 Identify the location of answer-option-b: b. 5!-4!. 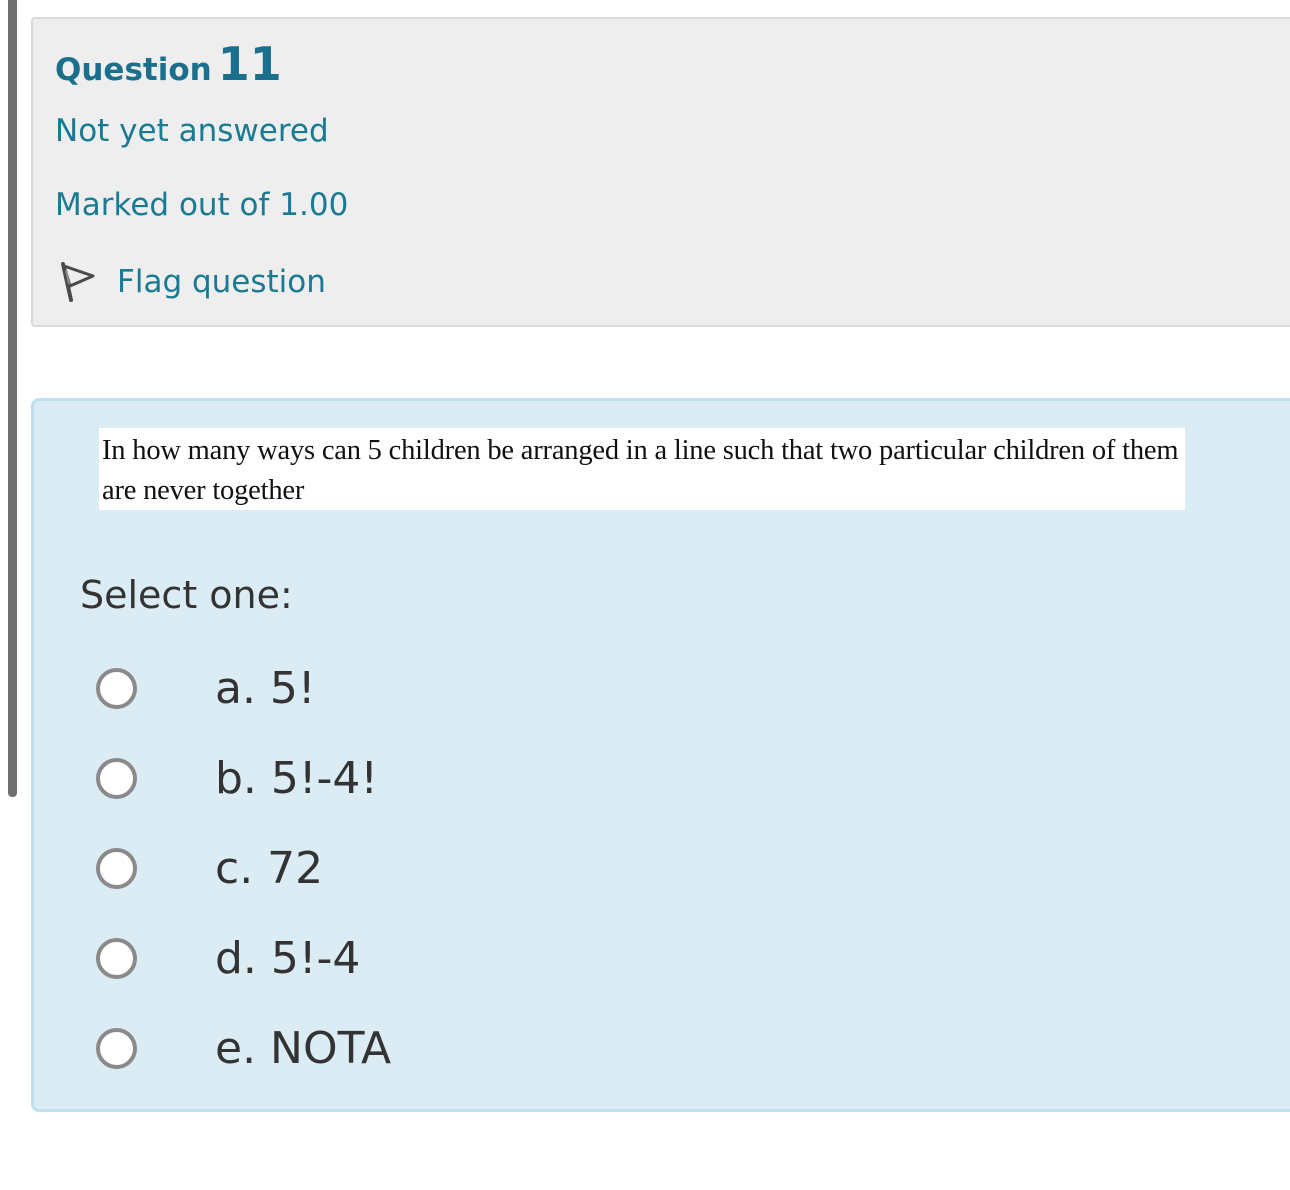
(243, 778).